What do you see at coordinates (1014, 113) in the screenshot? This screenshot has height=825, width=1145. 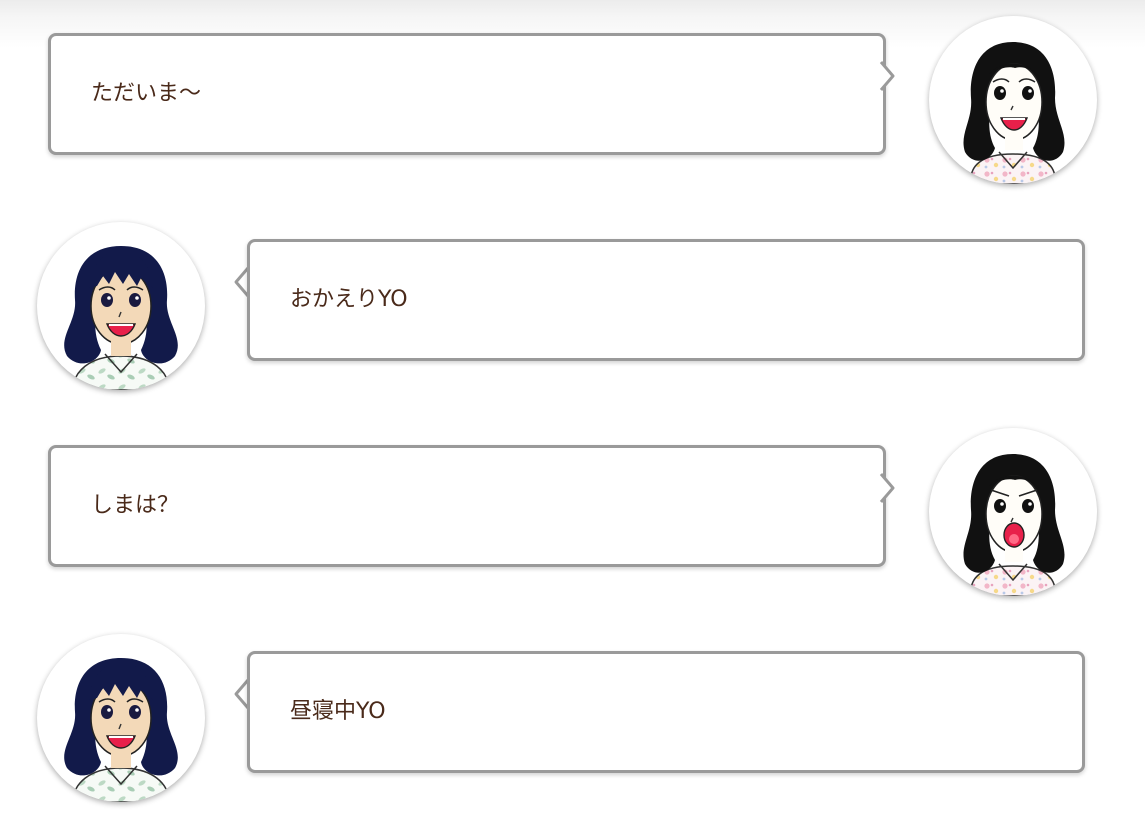 I see `woman-black-hair-icon` at bounding box center [1014, 113].